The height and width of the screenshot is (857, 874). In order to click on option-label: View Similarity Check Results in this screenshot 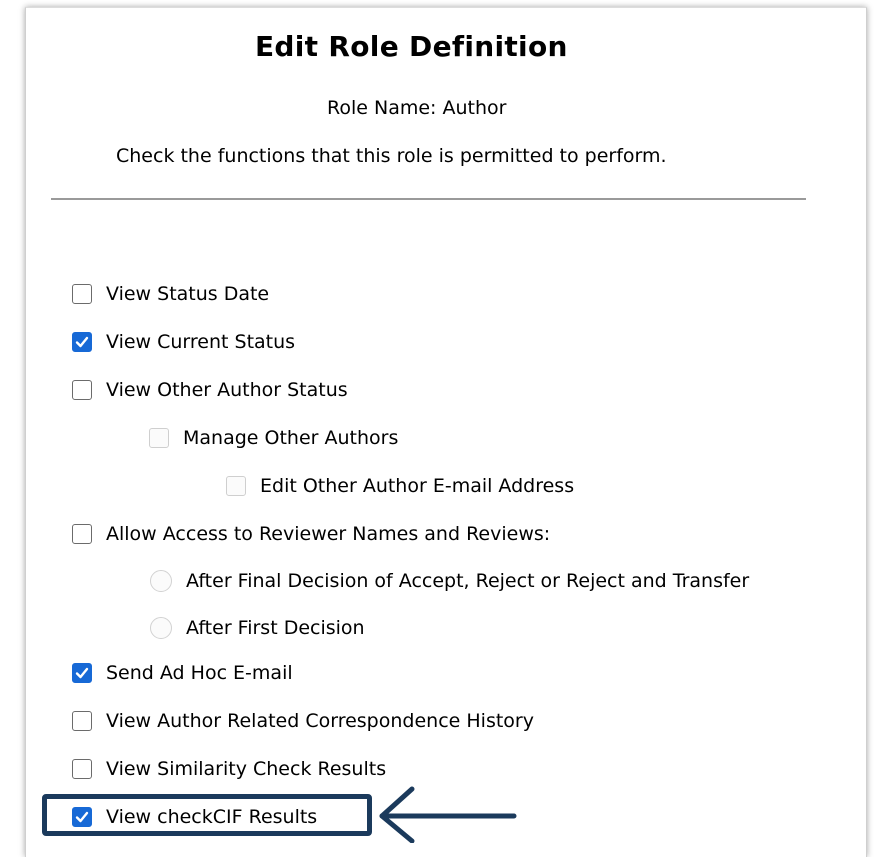, I will do `click(246, 769)`.